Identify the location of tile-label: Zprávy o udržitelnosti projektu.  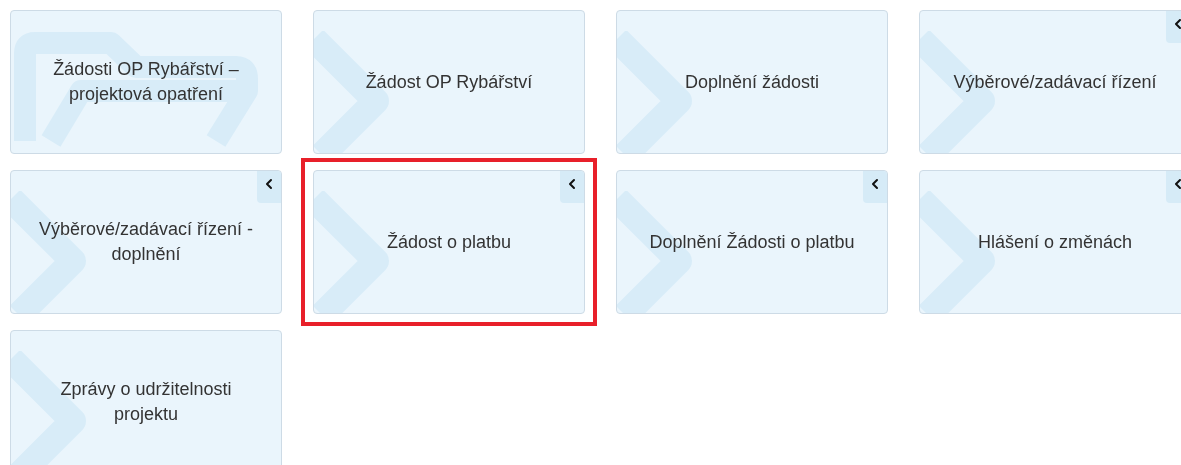
(146, 402).